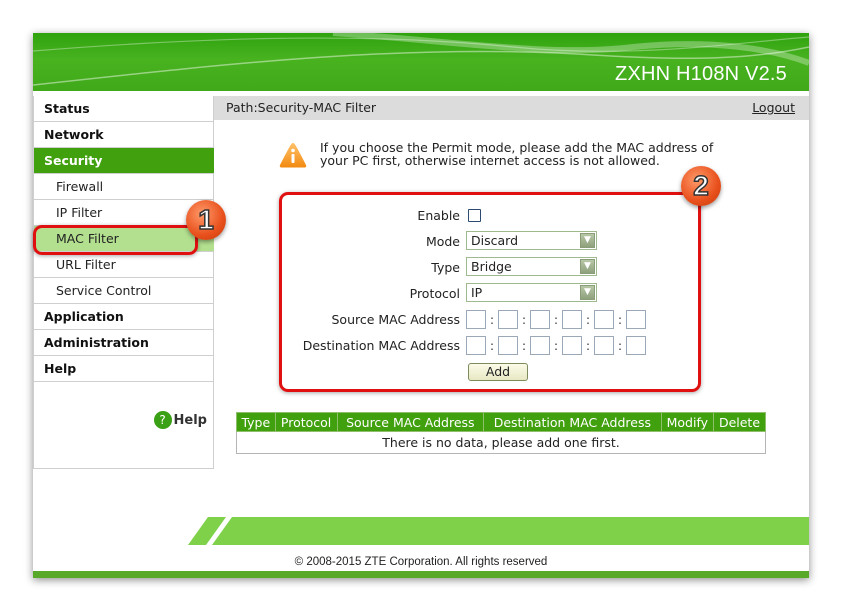 This screenshot has width=841, height=610. I want to click on sidebar-item-application: Application, so click(124, 317).